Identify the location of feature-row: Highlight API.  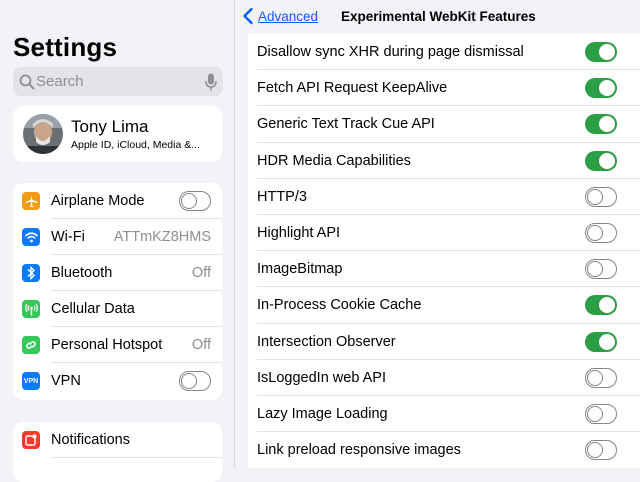
(444, 233).